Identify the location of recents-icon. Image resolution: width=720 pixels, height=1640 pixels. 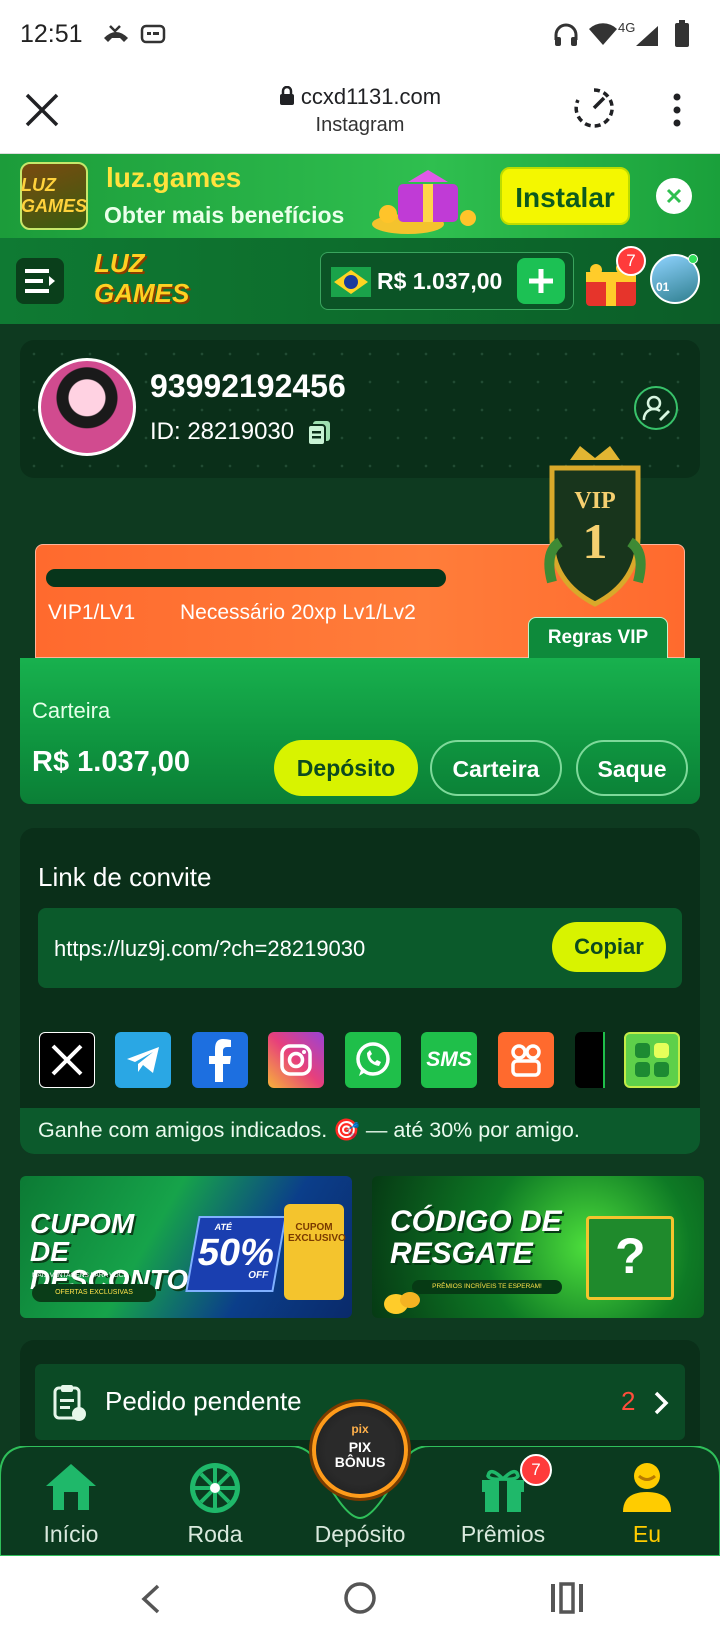
(567, 1598).